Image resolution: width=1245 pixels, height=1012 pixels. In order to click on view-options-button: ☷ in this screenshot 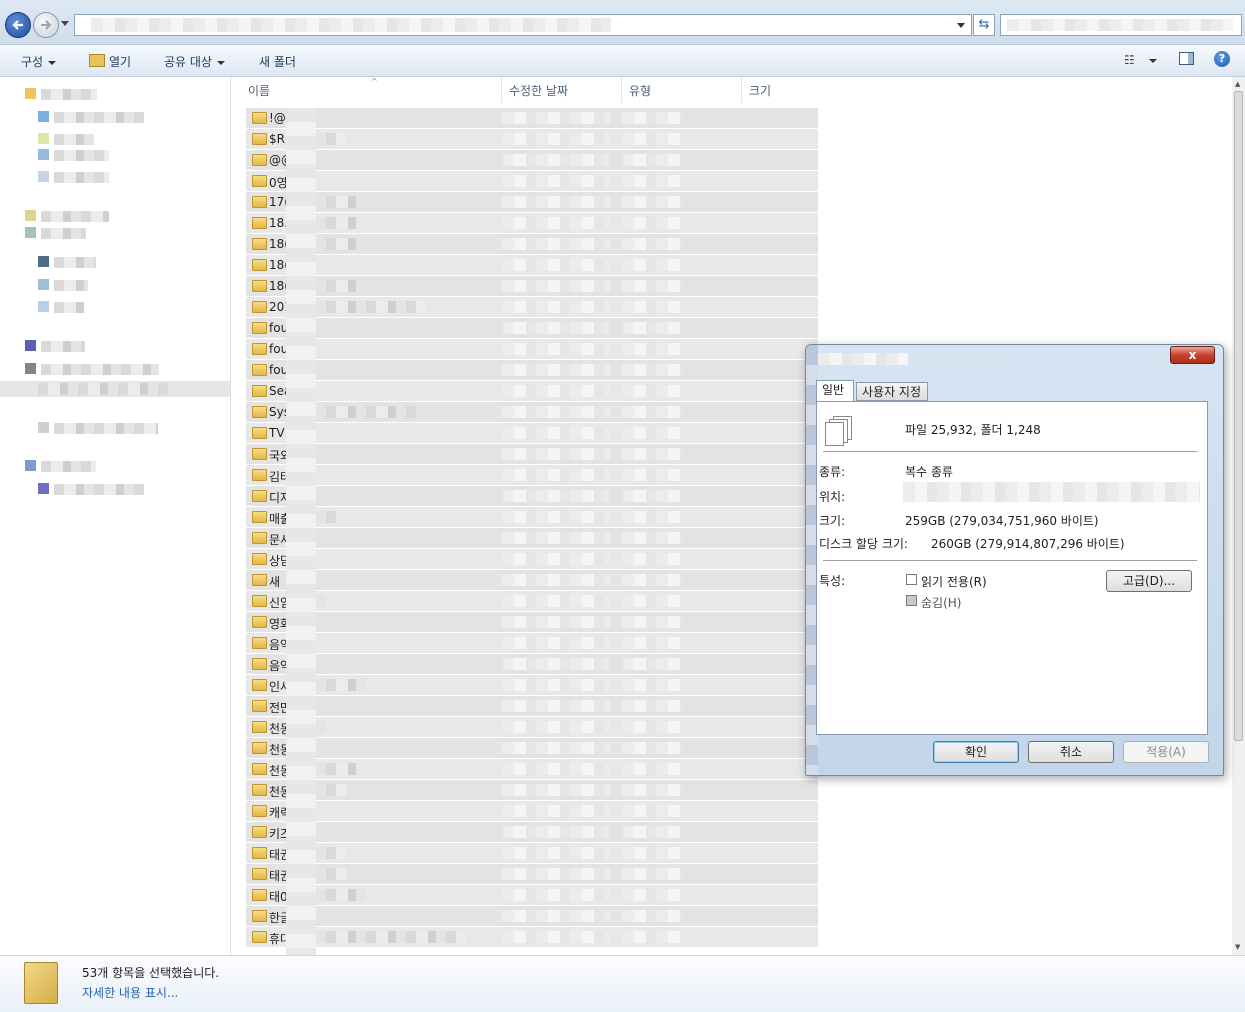, I will do `click(1140, 60)`.